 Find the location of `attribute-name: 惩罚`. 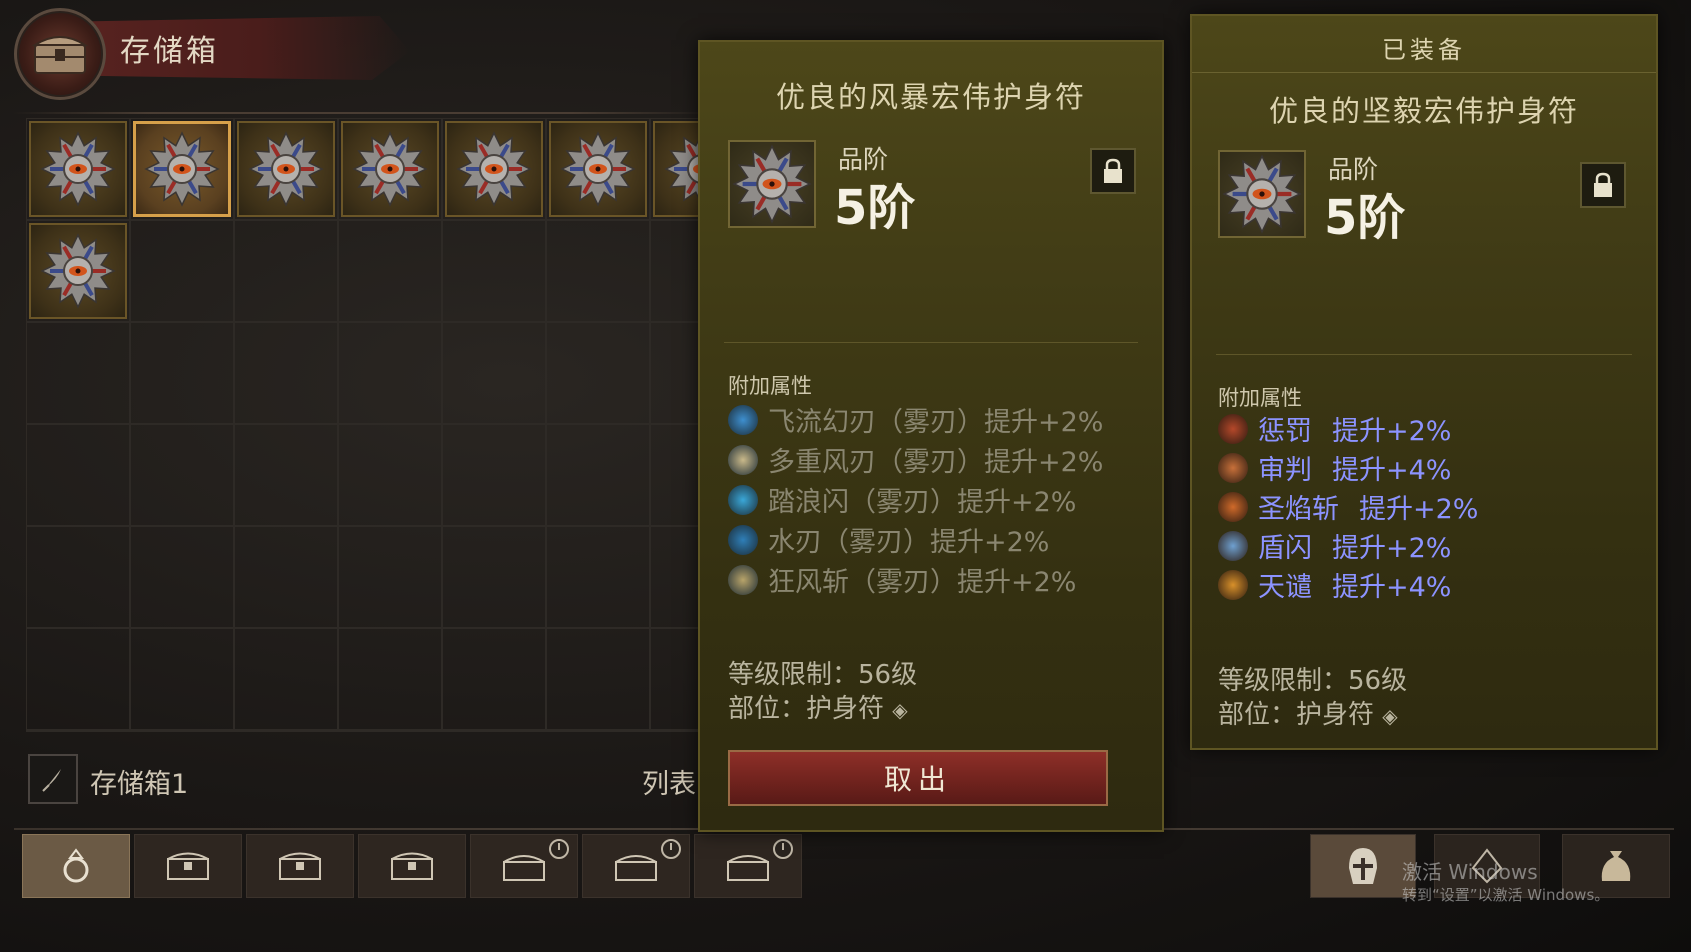

attribute-name: 惩罚 is located at coordinates (1285, 431).